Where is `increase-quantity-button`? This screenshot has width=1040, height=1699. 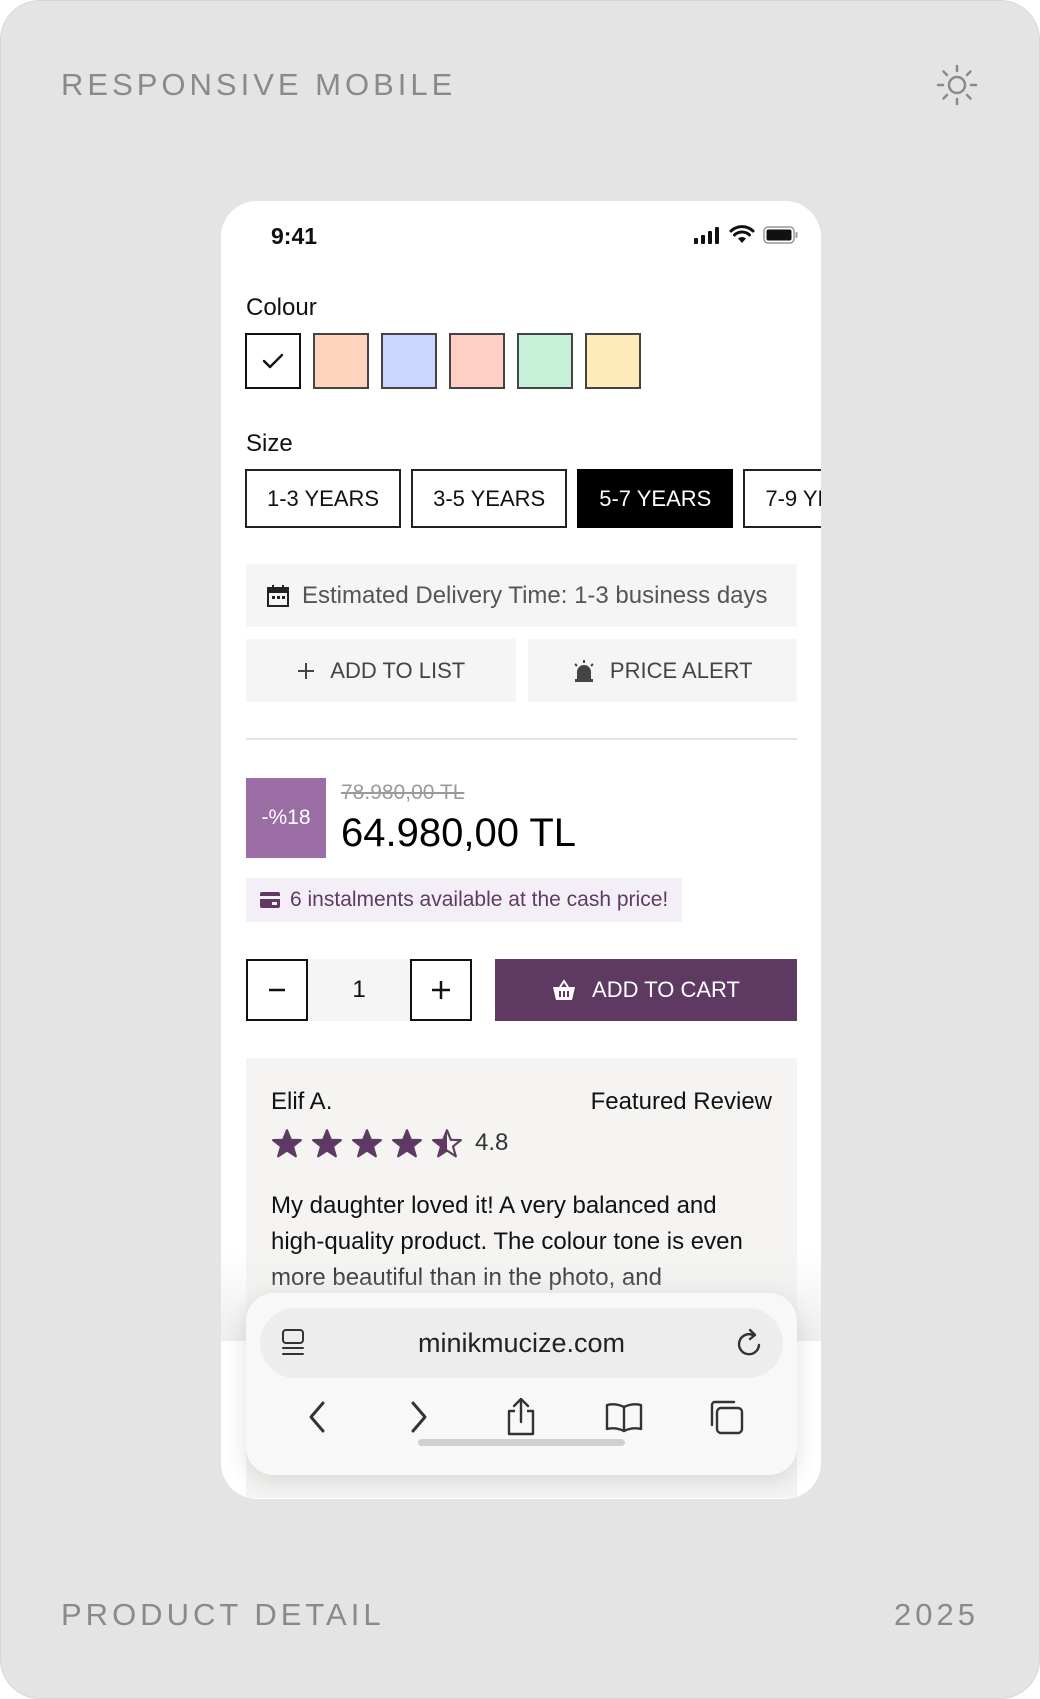 increase-quantity-button is located at coordinates (441, 990).